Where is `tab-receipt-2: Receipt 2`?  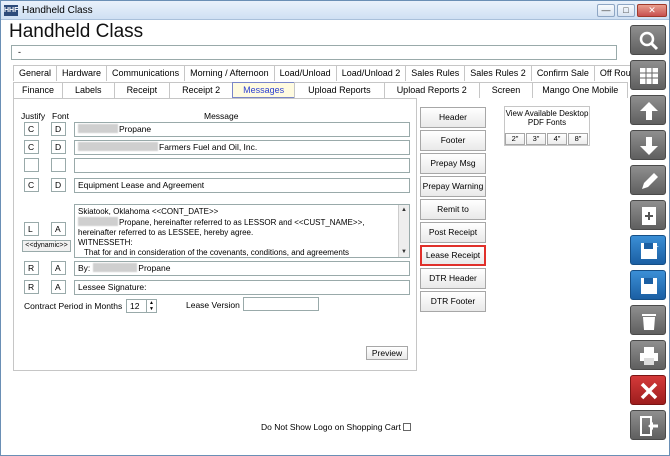
tab-receipt-2: Receipt 2 is located at coordinates (201, 90).